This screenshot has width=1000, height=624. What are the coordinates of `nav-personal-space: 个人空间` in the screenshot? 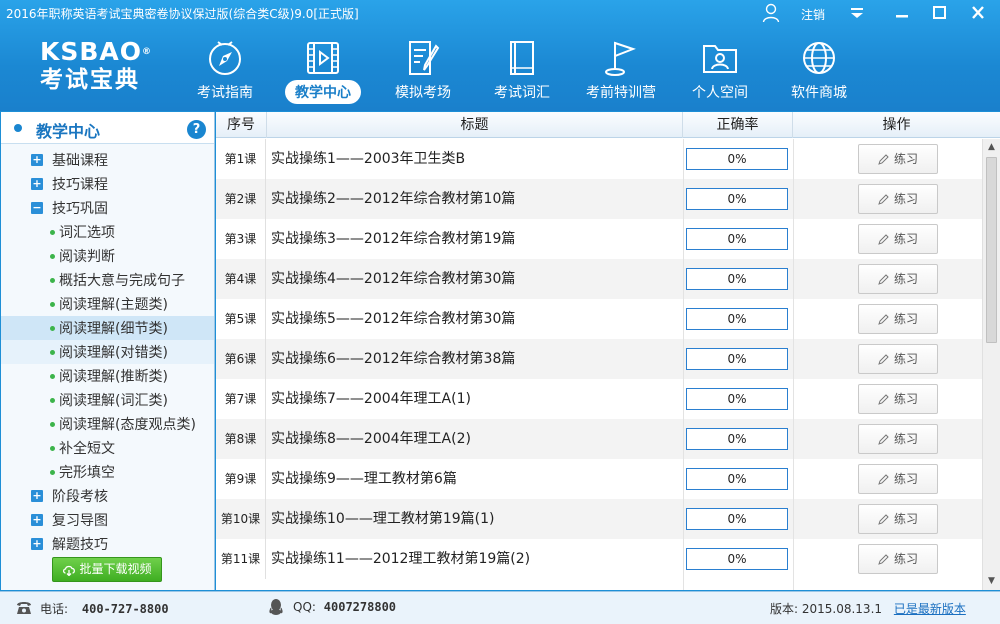 It's located at (720, 72).